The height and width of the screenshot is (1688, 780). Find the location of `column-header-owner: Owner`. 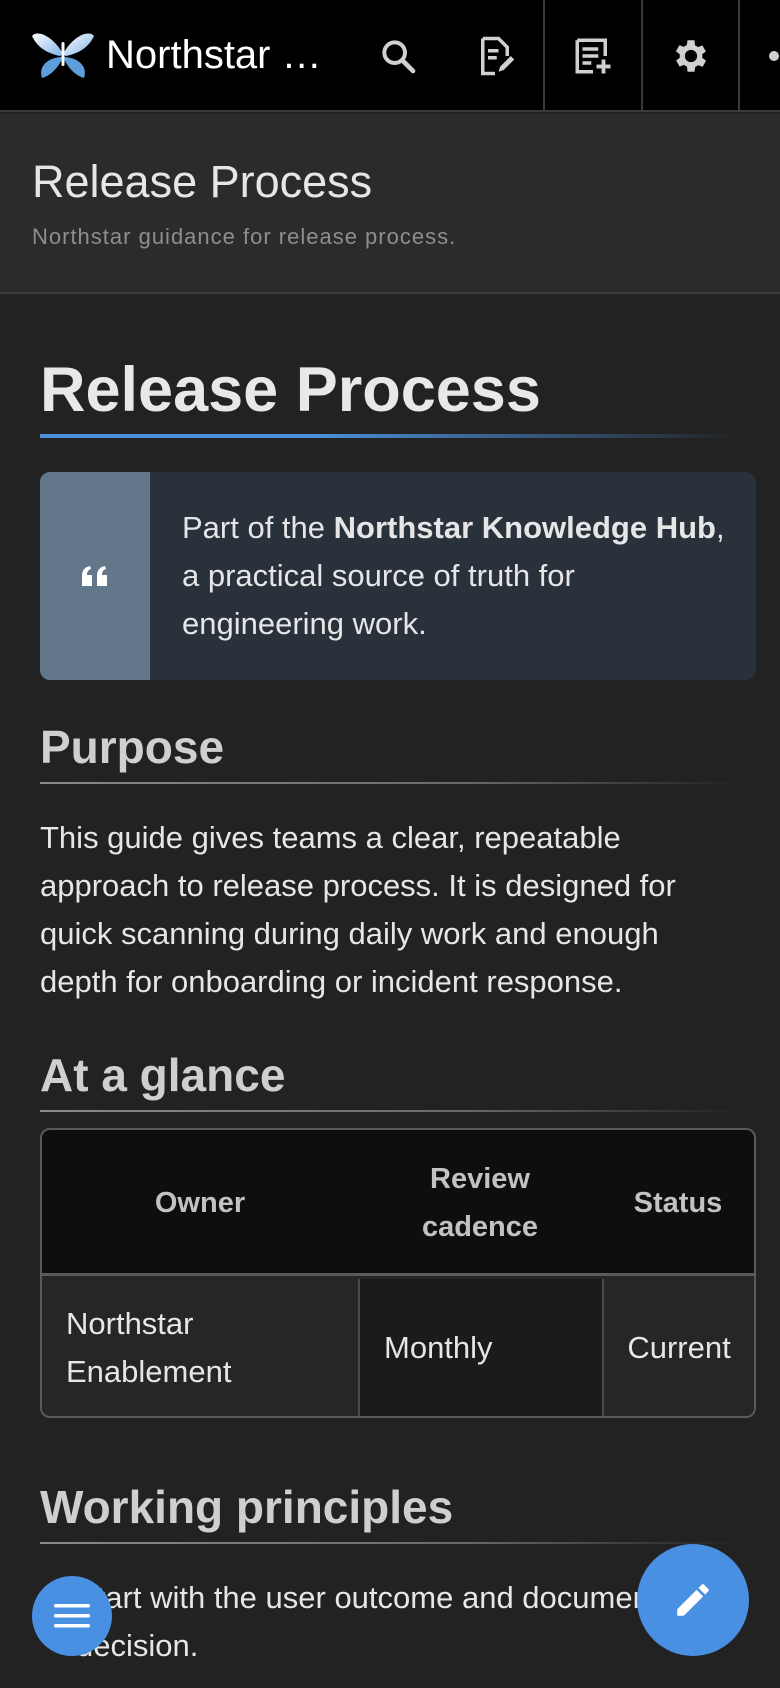

column-header-owner: Owner is located at coordinates (200, 1203).